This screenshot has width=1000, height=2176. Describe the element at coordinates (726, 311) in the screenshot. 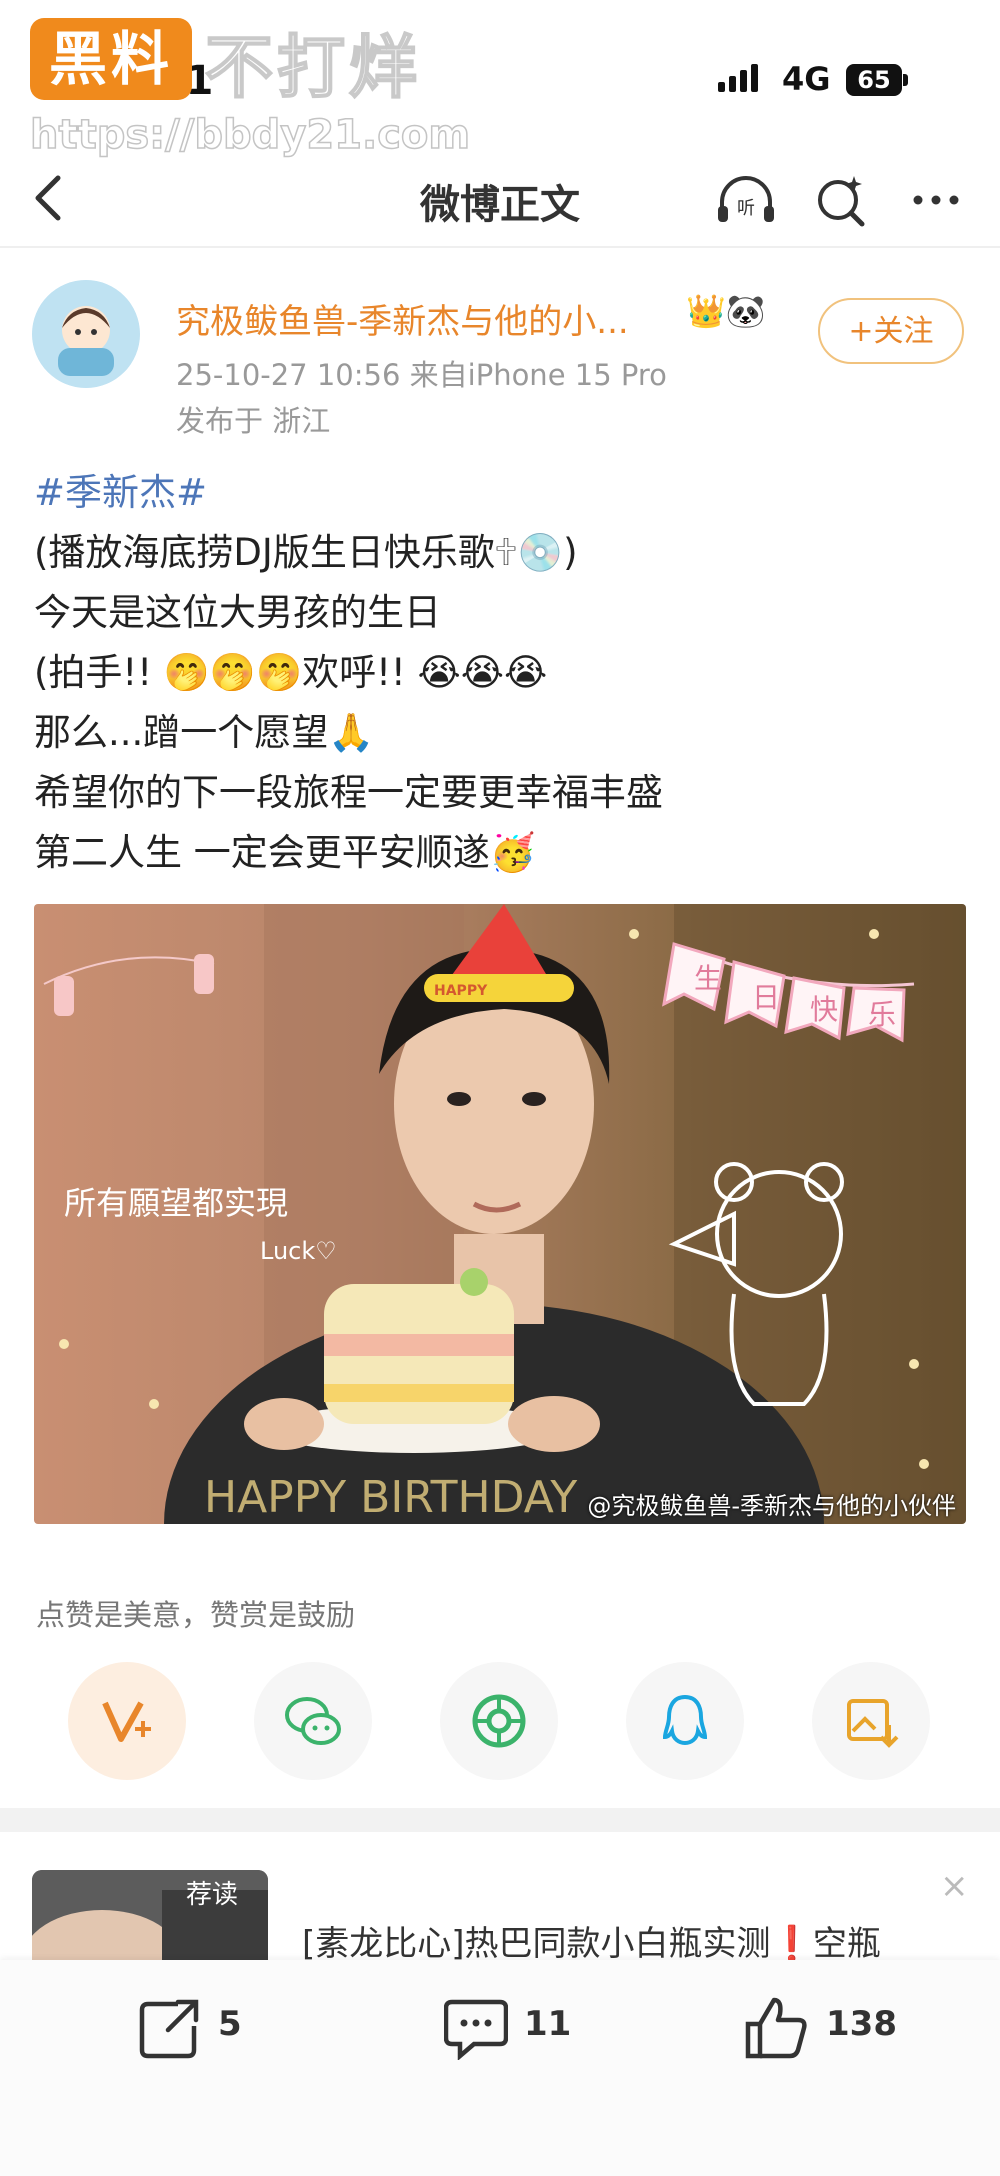

I see `crown-badge-icon: 👑🐼` at that location.